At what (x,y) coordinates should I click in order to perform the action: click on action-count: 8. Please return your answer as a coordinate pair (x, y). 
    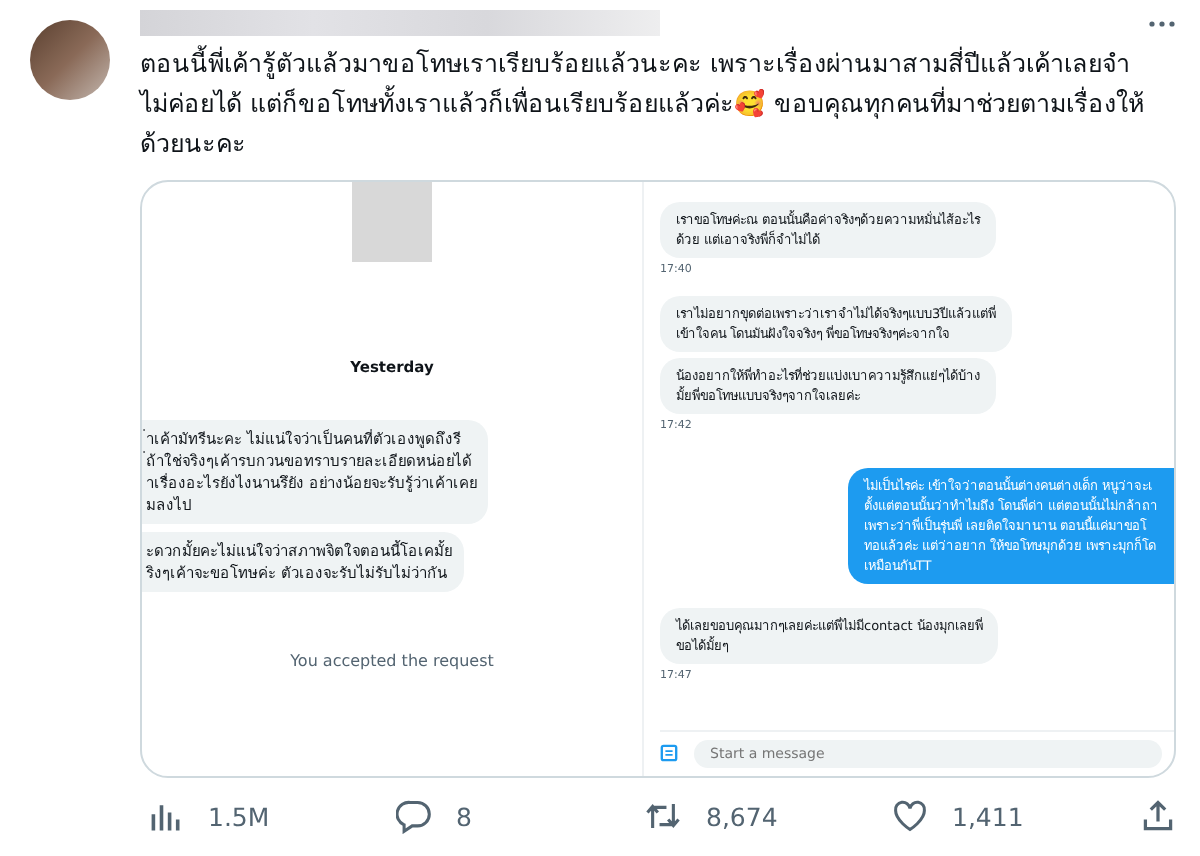
    Looking at the image, I should click on (464, 816).